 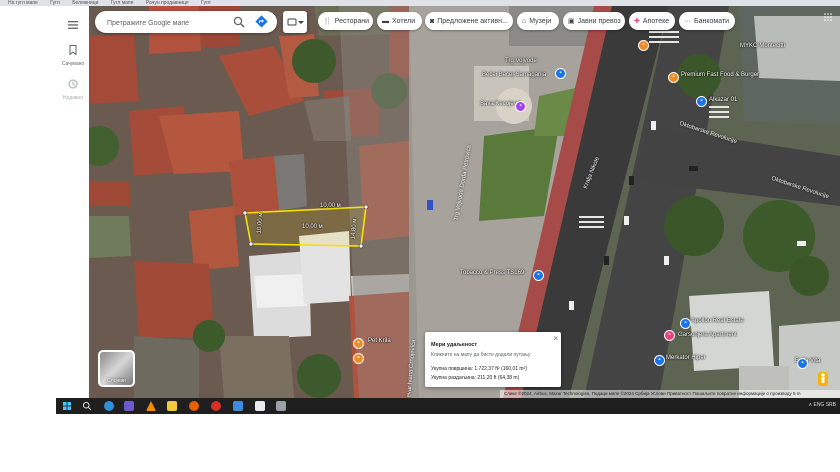 I want to click on chip-museums: ⌂ Музеји, so click(x=538, y=21).